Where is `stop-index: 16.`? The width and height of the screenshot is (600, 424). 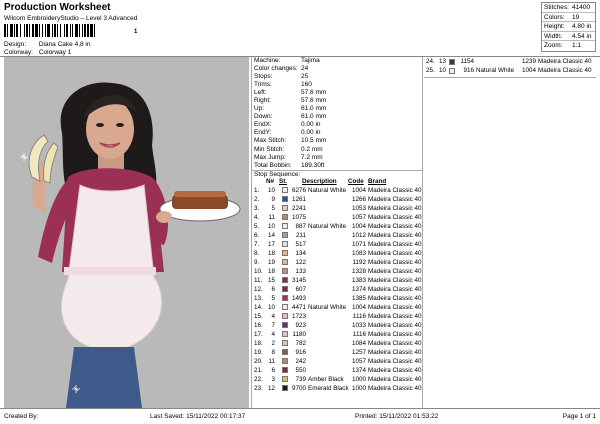 stop-index: 16. is located at coordinates (258, 325).